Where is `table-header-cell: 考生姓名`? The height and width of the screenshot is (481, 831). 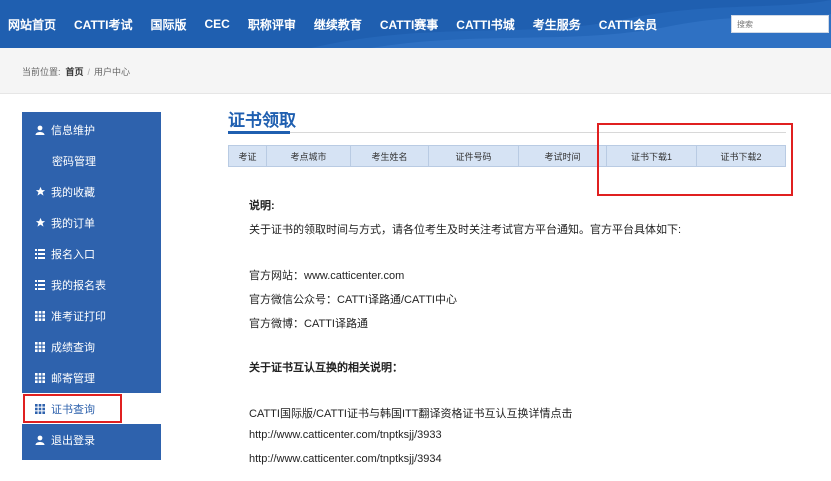
table-header-cell: 考生姓名 is located at coordinates (390, 156).